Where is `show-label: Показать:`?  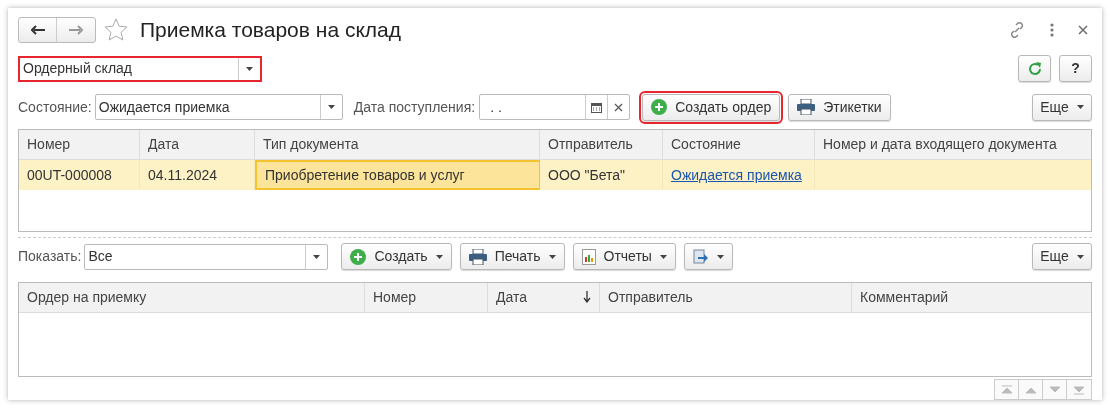 show-label: Показать: is located at coordinates (50, 257).